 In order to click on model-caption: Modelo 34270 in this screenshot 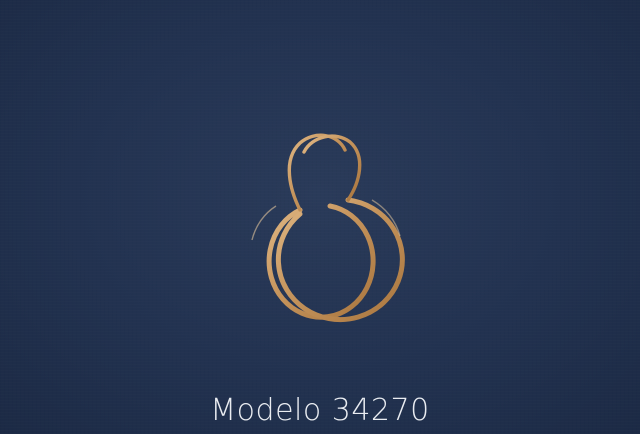, I will do `click(320, 410)`.